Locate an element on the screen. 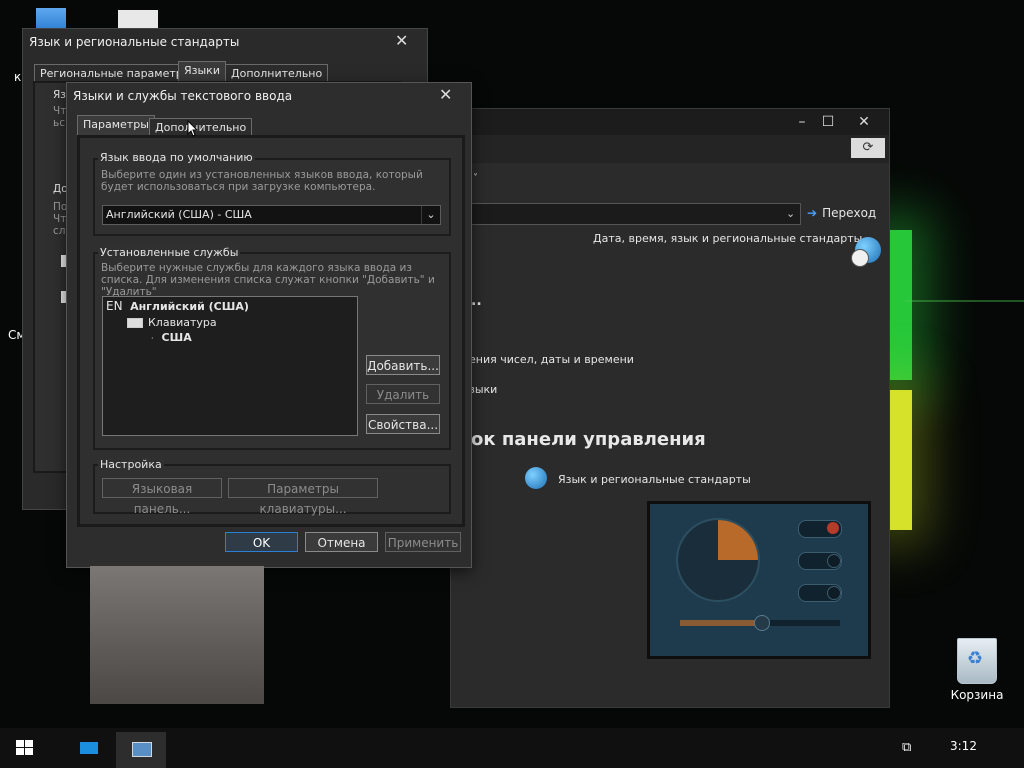 The image size is (1024, 768). clock-icon is located at coordinates (860, 258).